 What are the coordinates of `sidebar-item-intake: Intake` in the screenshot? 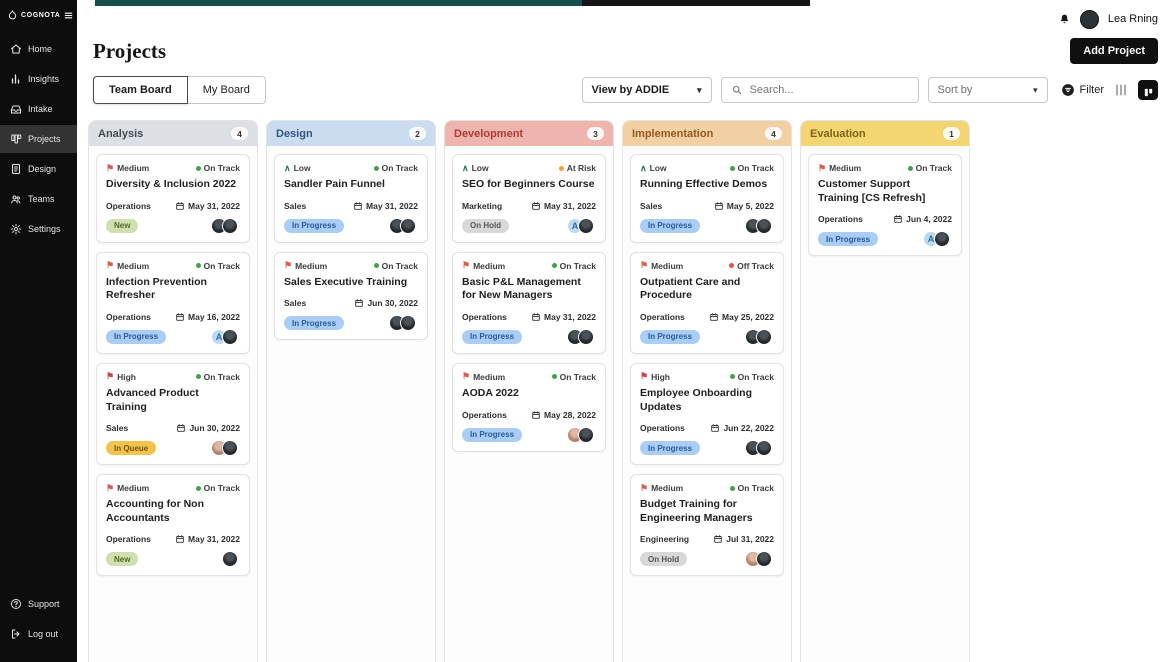 It's located at (38, 109).